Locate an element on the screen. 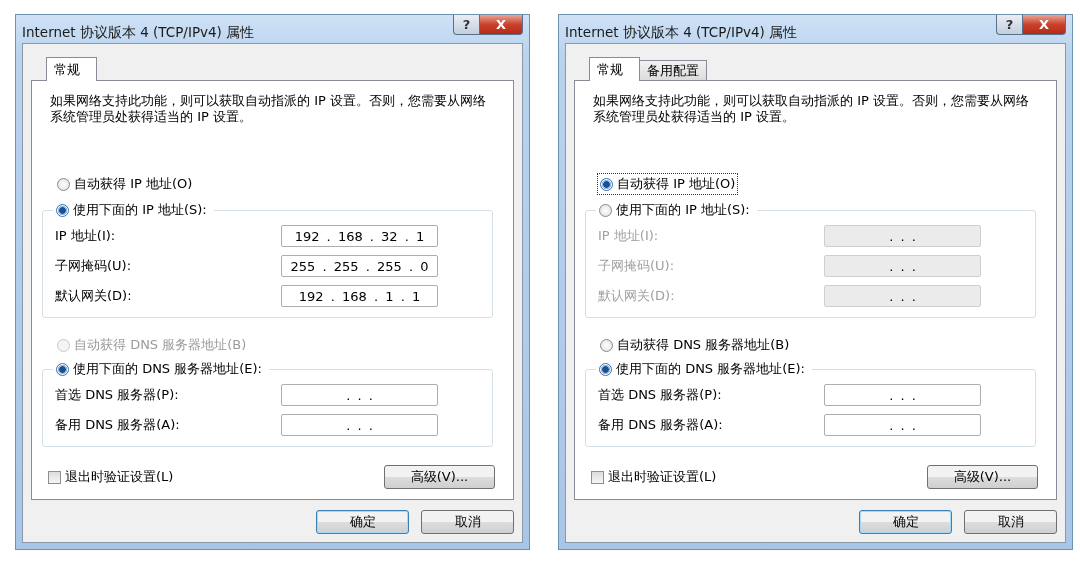 This screenshot has height=561, width=1080. tab: 备用配置 is located at coordinates (673, 70).